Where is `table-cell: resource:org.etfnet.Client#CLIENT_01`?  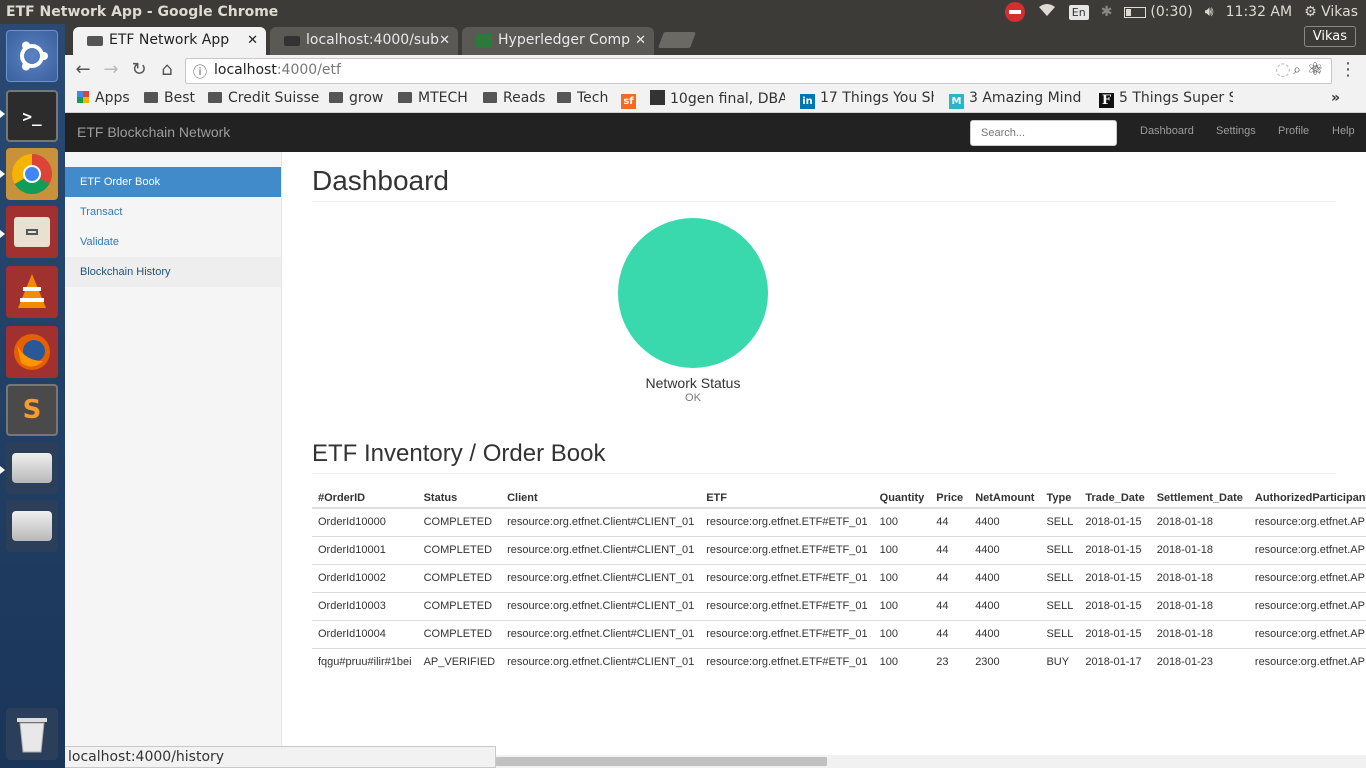
table-cell: resource:org.etfnet.Client#CLIENT_01 is located at coordinates (601, 521).